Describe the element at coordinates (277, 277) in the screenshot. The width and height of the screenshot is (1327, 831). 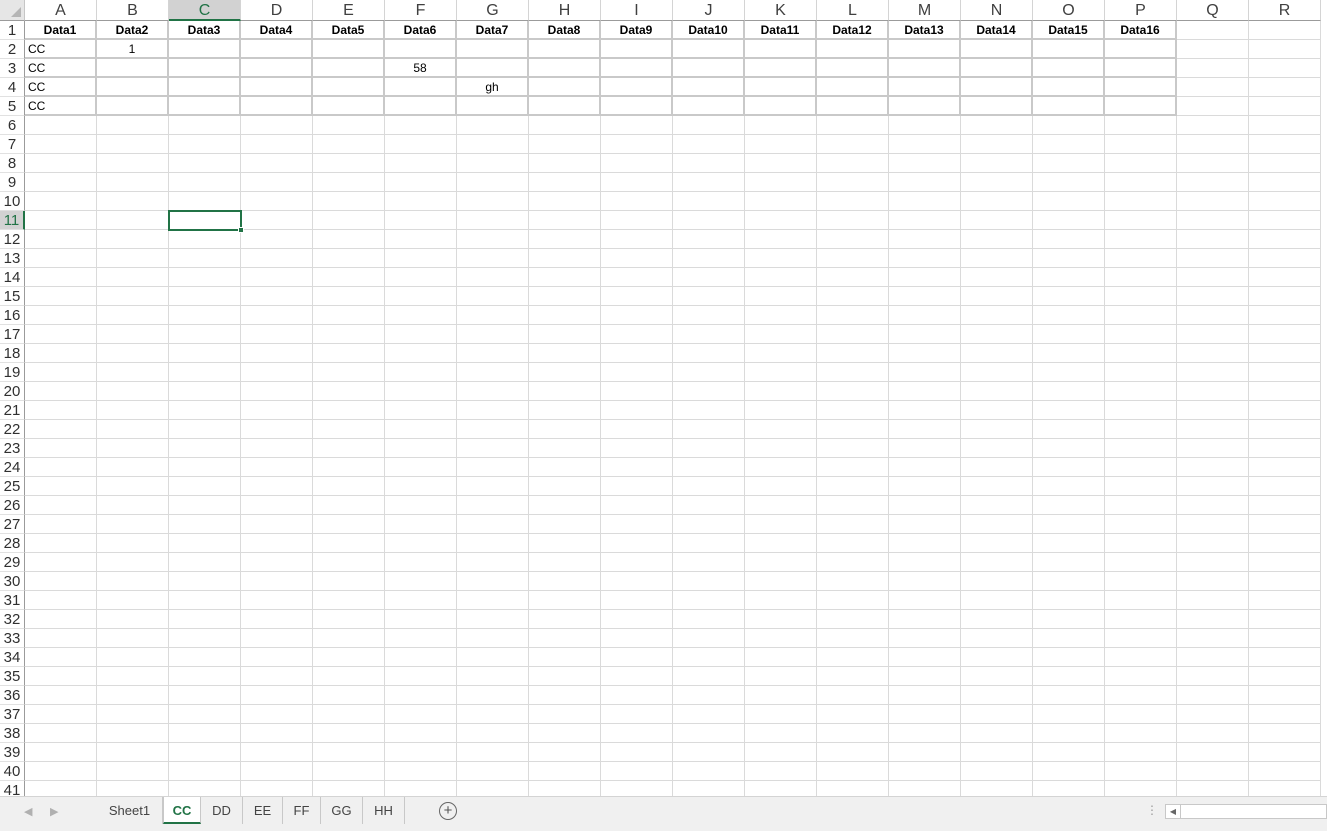
I see `cell-d14` at that location.